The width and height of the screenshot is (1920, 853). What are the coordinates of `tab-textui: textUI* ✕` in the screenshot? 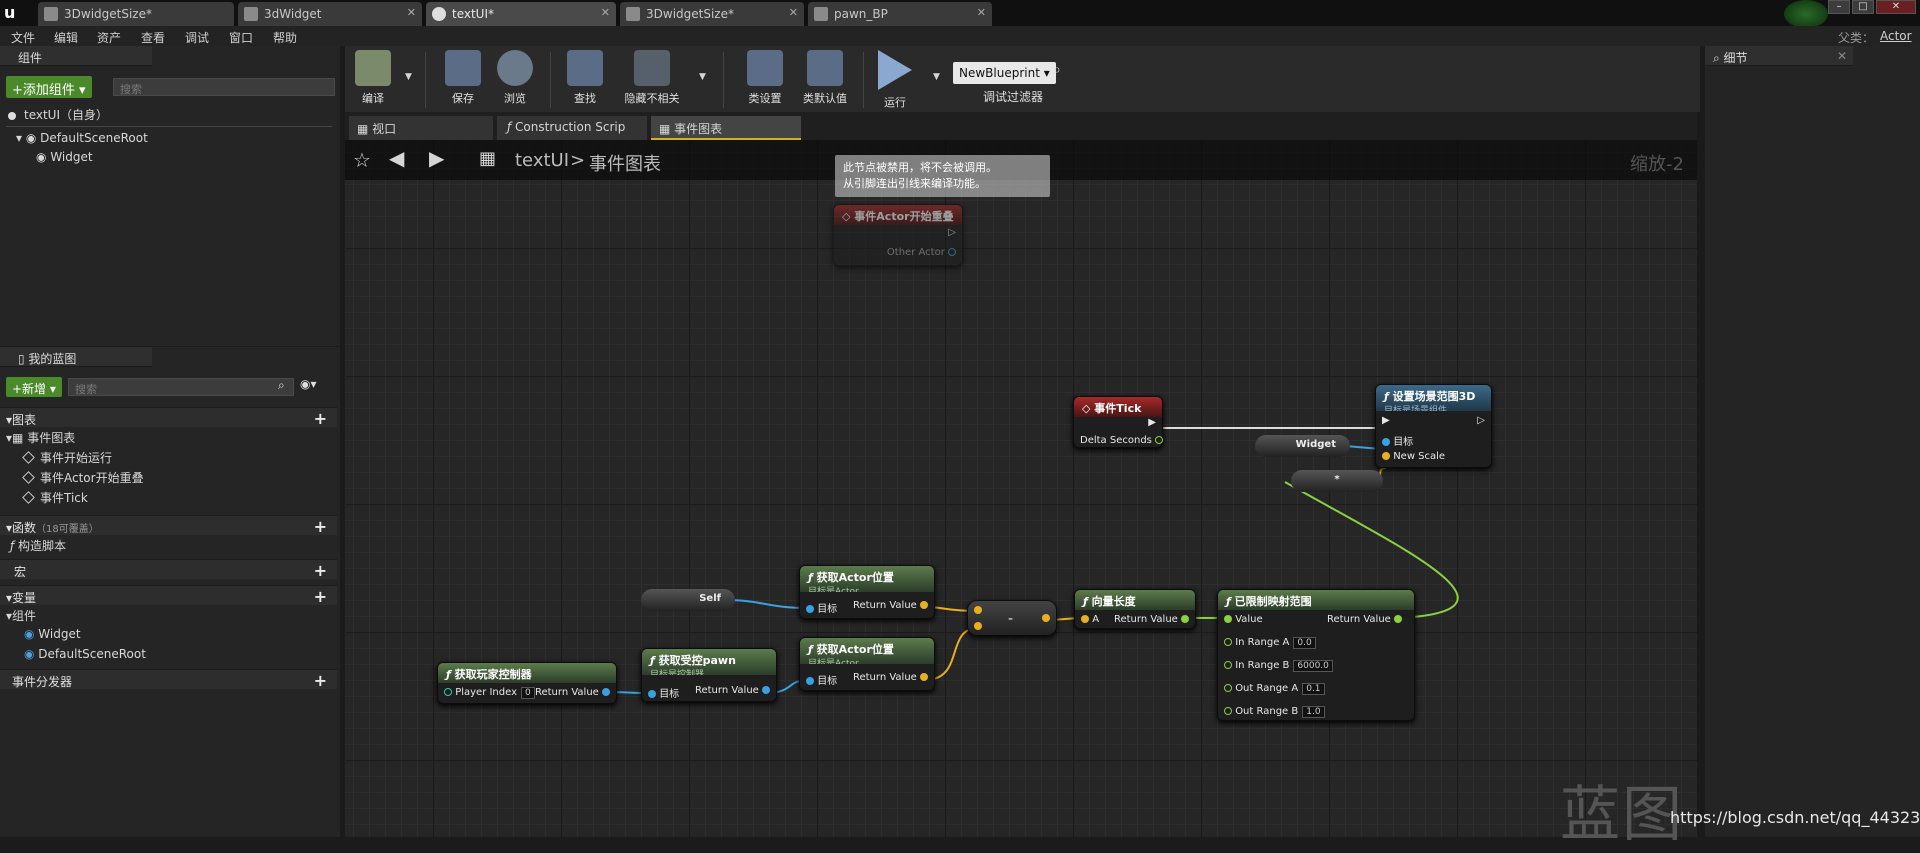 It's located at (521, 14).